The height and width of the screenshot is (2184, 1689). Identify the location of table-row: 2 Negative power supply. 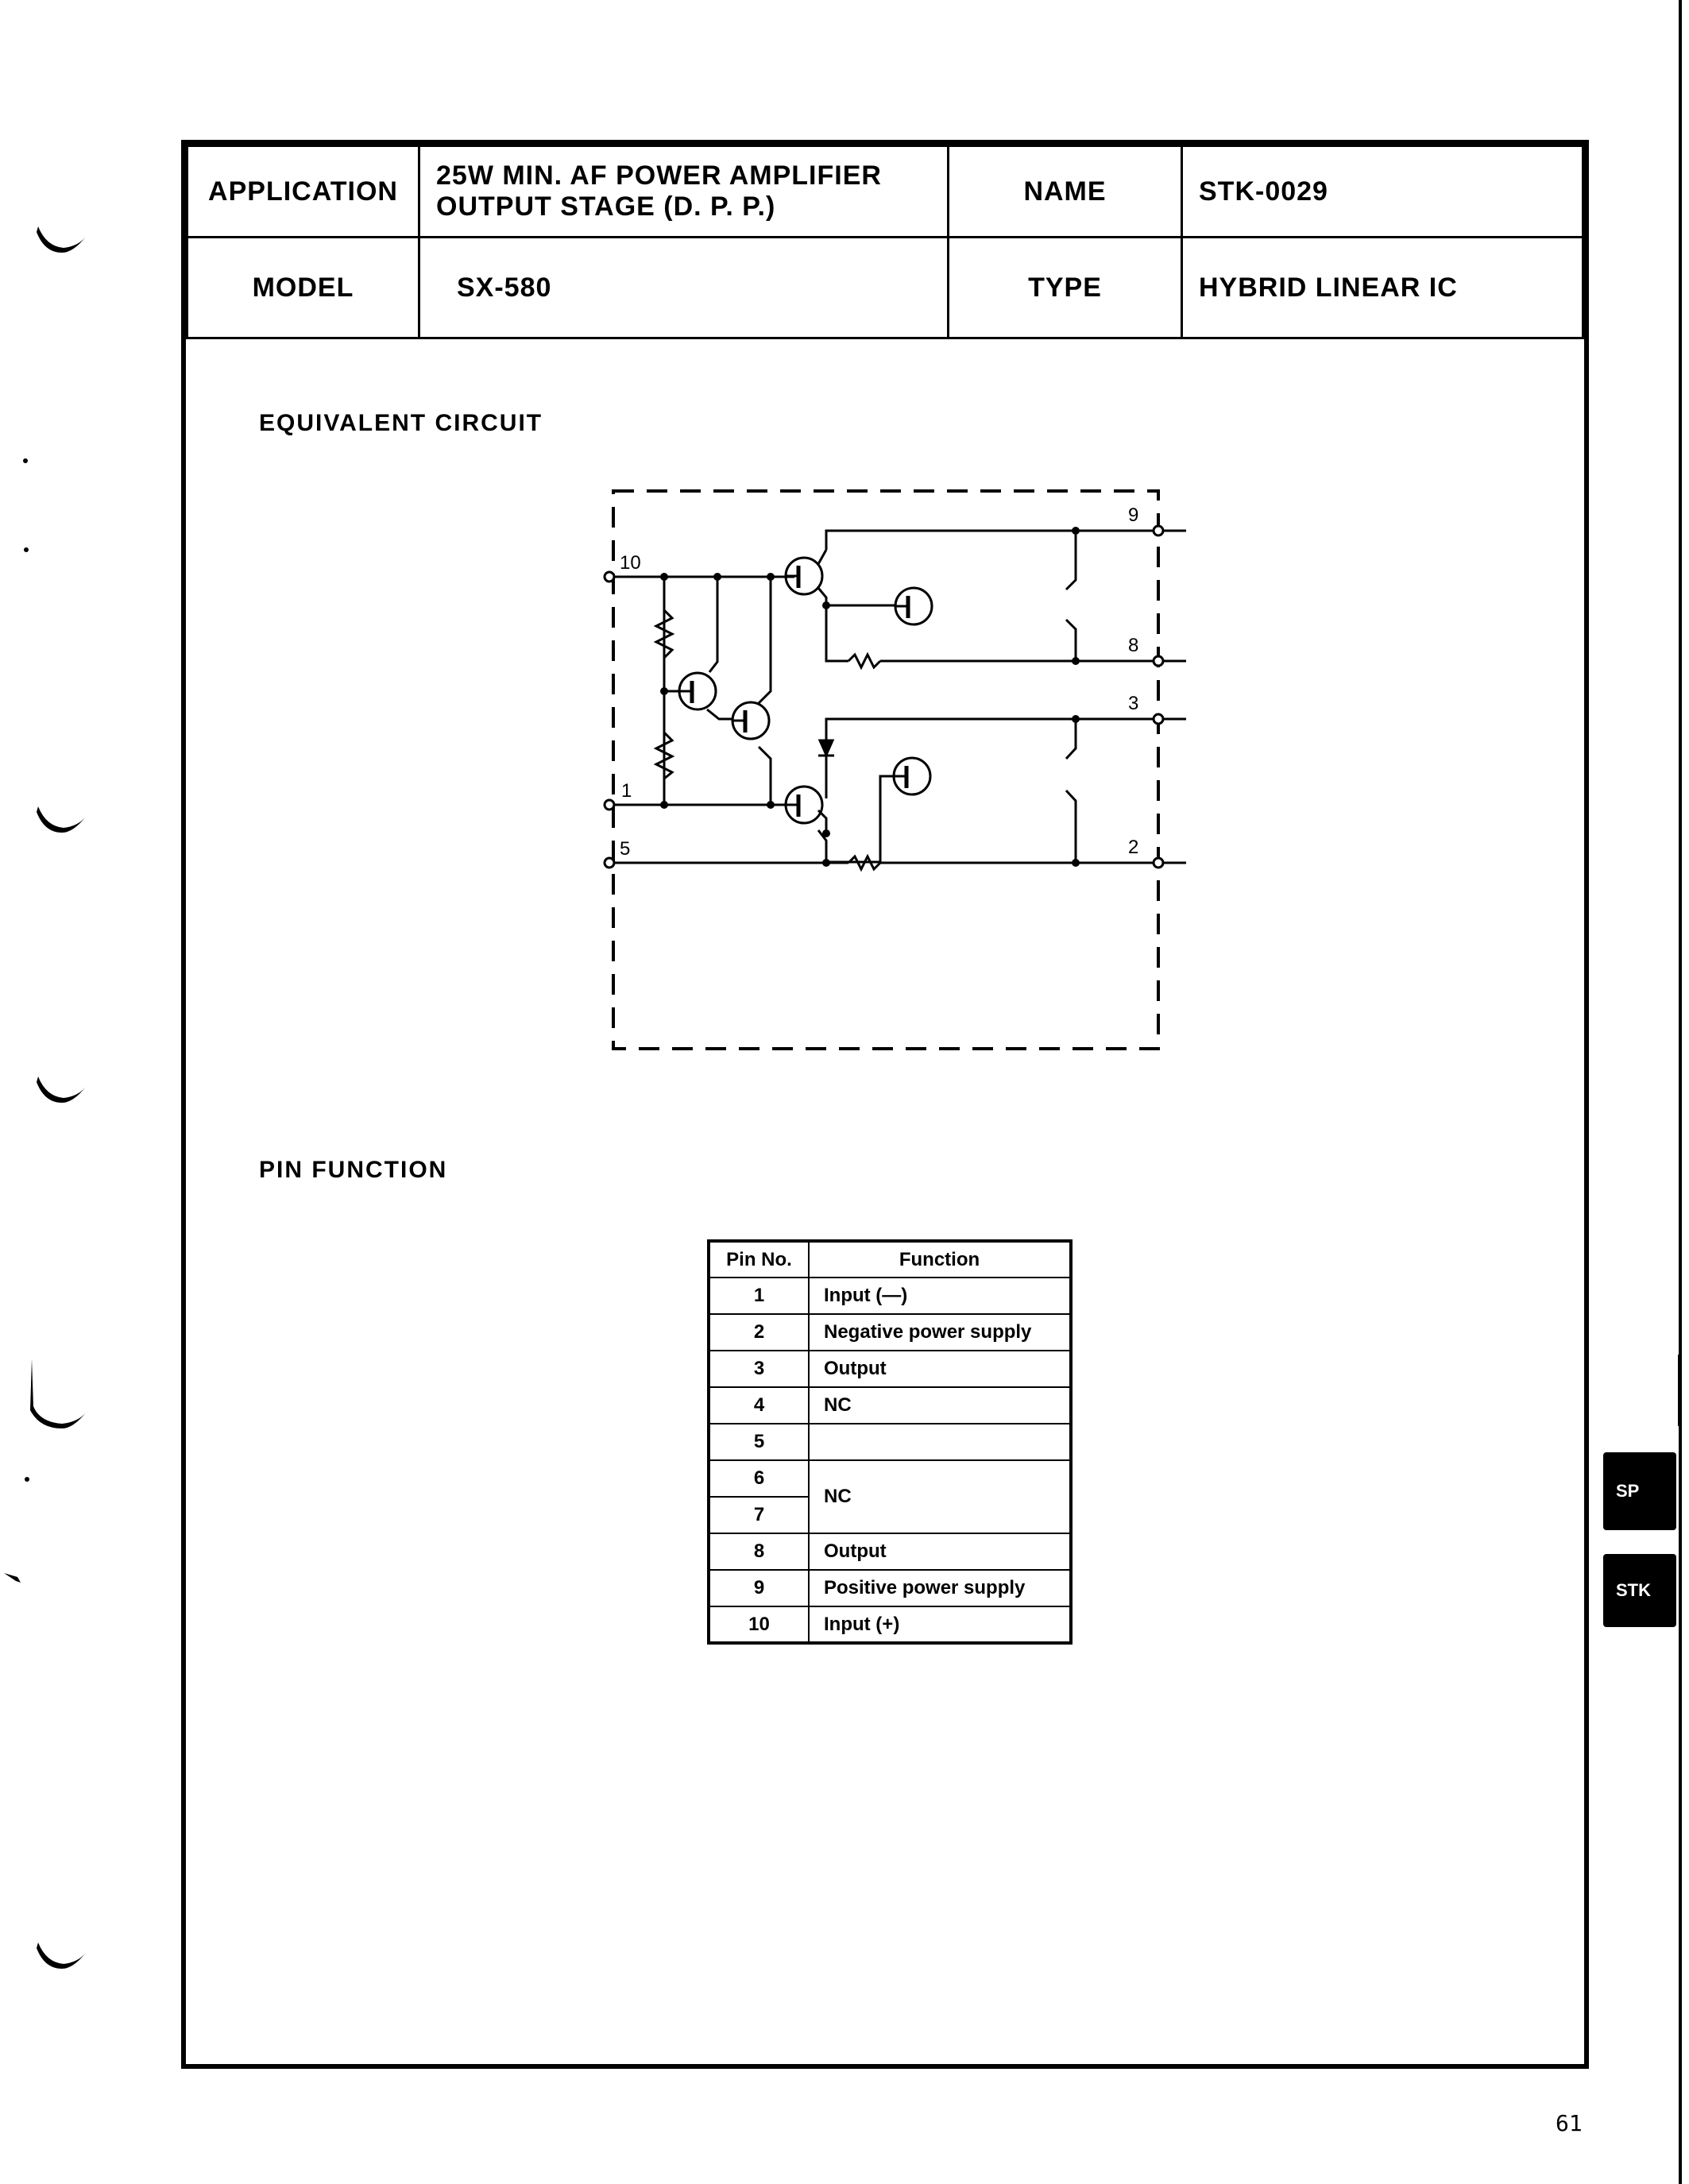
(890, 1332).